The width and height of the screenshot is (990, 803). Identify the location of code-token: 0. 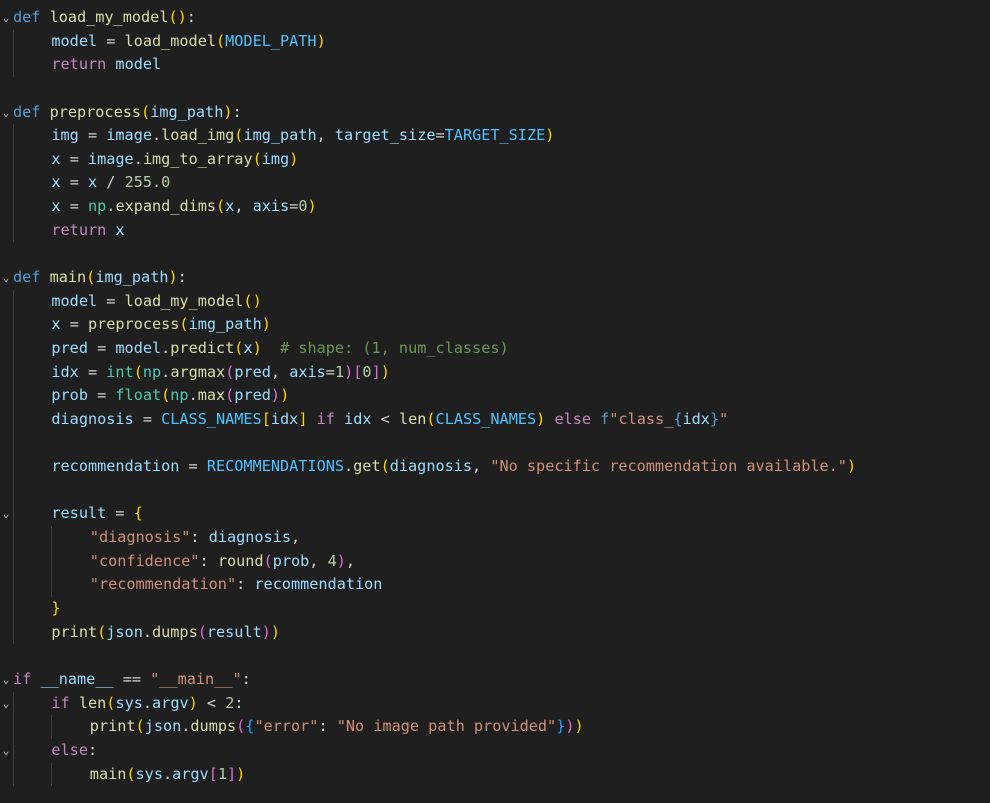
(303, 206).